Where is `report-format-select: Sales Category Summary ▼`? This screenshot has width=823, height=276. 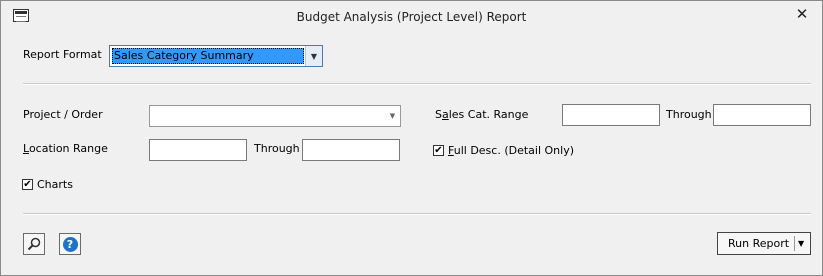
report-format-select: Sales Category Summary ▼ is located at coordinates (216, 56).